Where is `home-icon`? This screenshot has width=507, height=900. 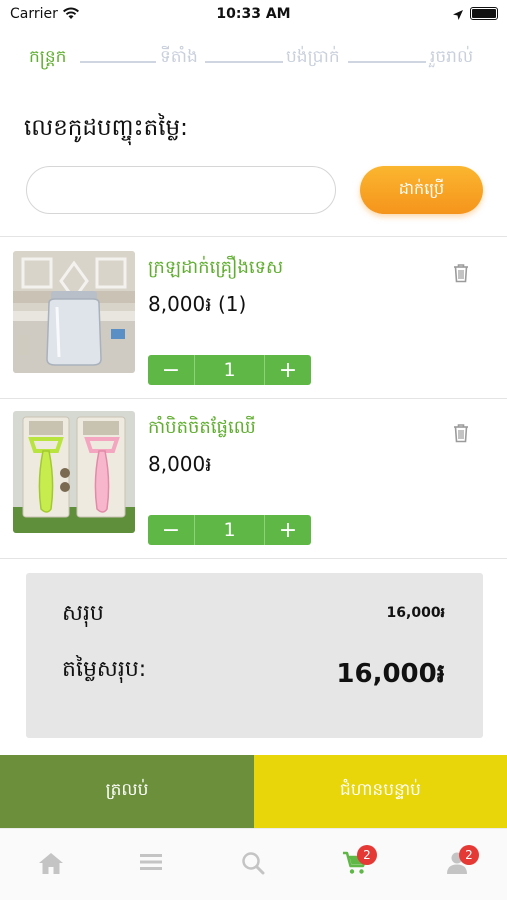 home-icon is located at coordinates (51, 863).